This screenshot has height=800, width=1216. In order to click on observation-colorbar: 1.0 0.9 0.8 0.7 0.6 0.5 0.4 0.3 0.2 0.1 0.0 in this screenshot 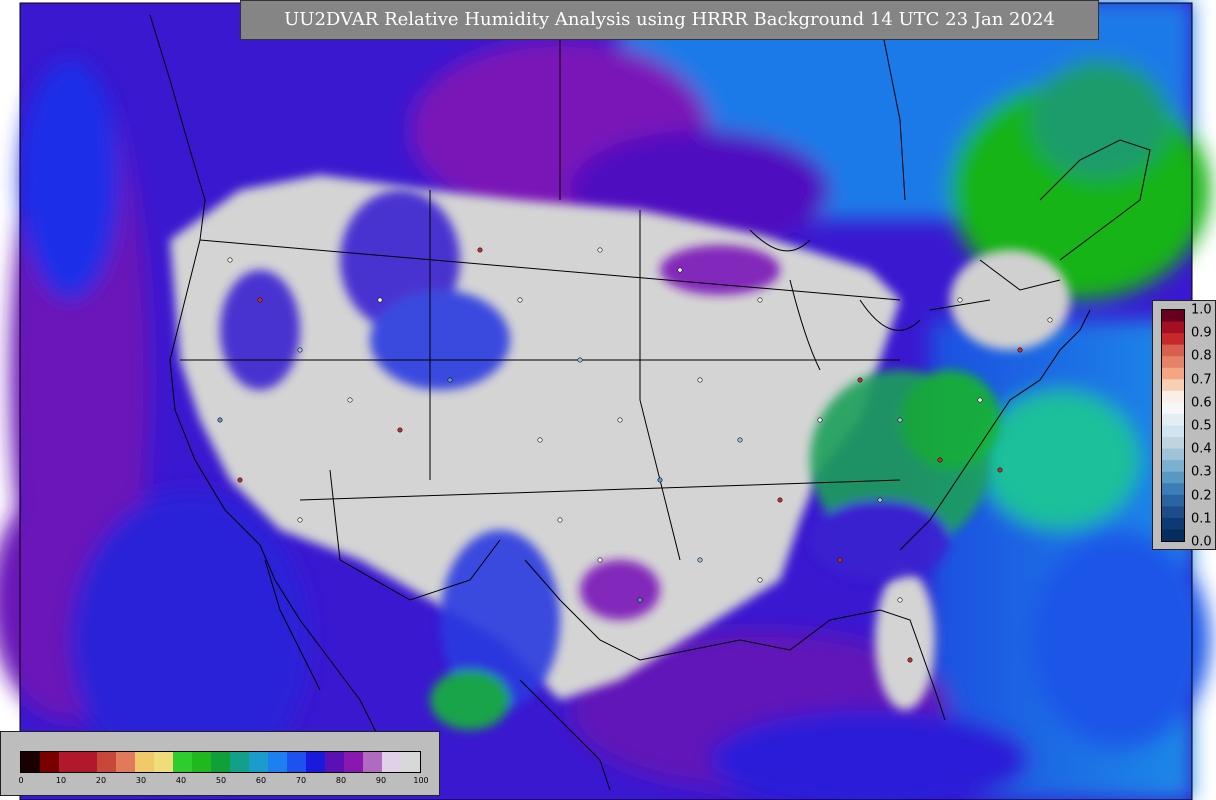, I will do `click(1184, 425)`.